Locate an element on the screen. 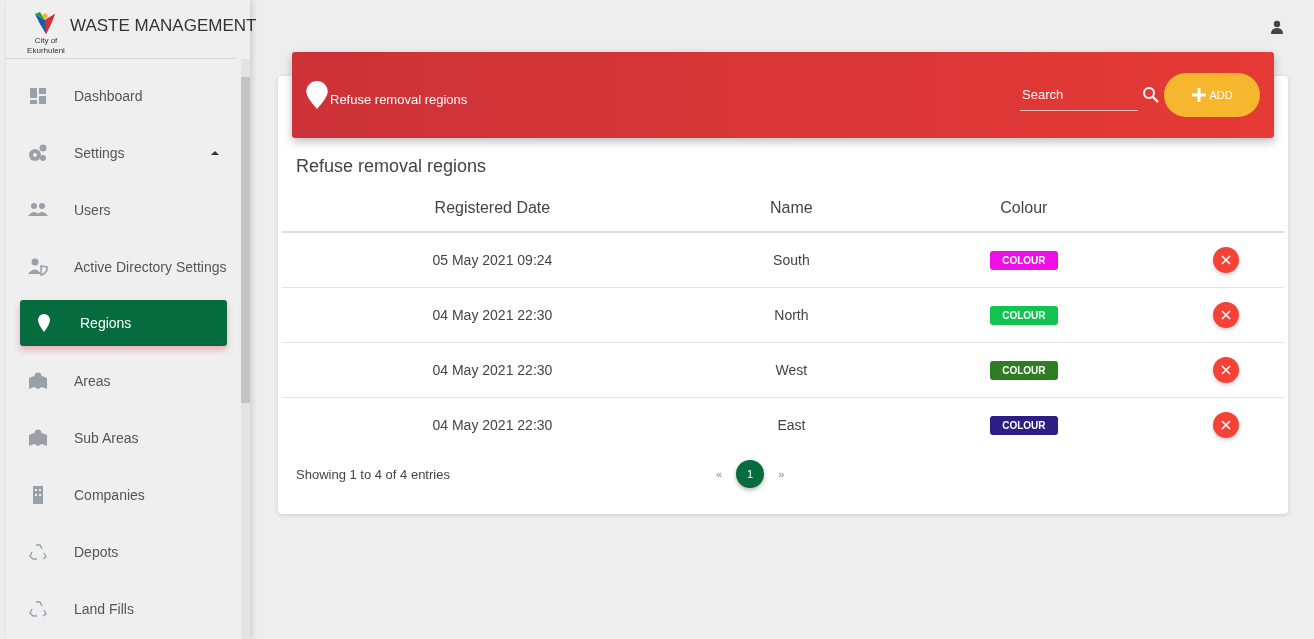  table-cell: North is located at coordinates (791, 315).